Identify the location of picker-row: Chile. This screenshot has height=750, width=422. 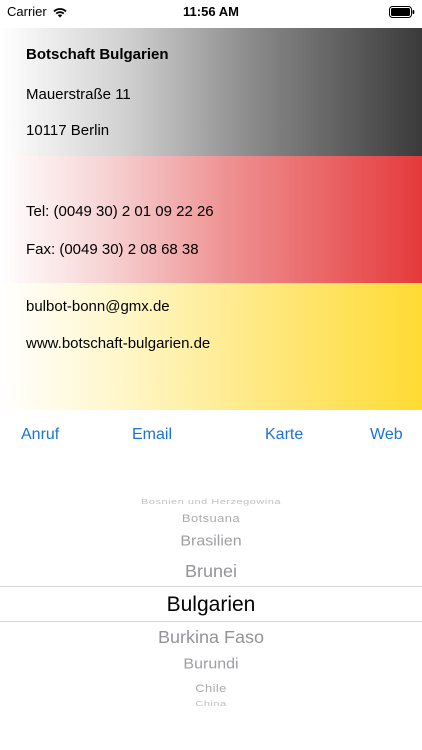
(211, 688).